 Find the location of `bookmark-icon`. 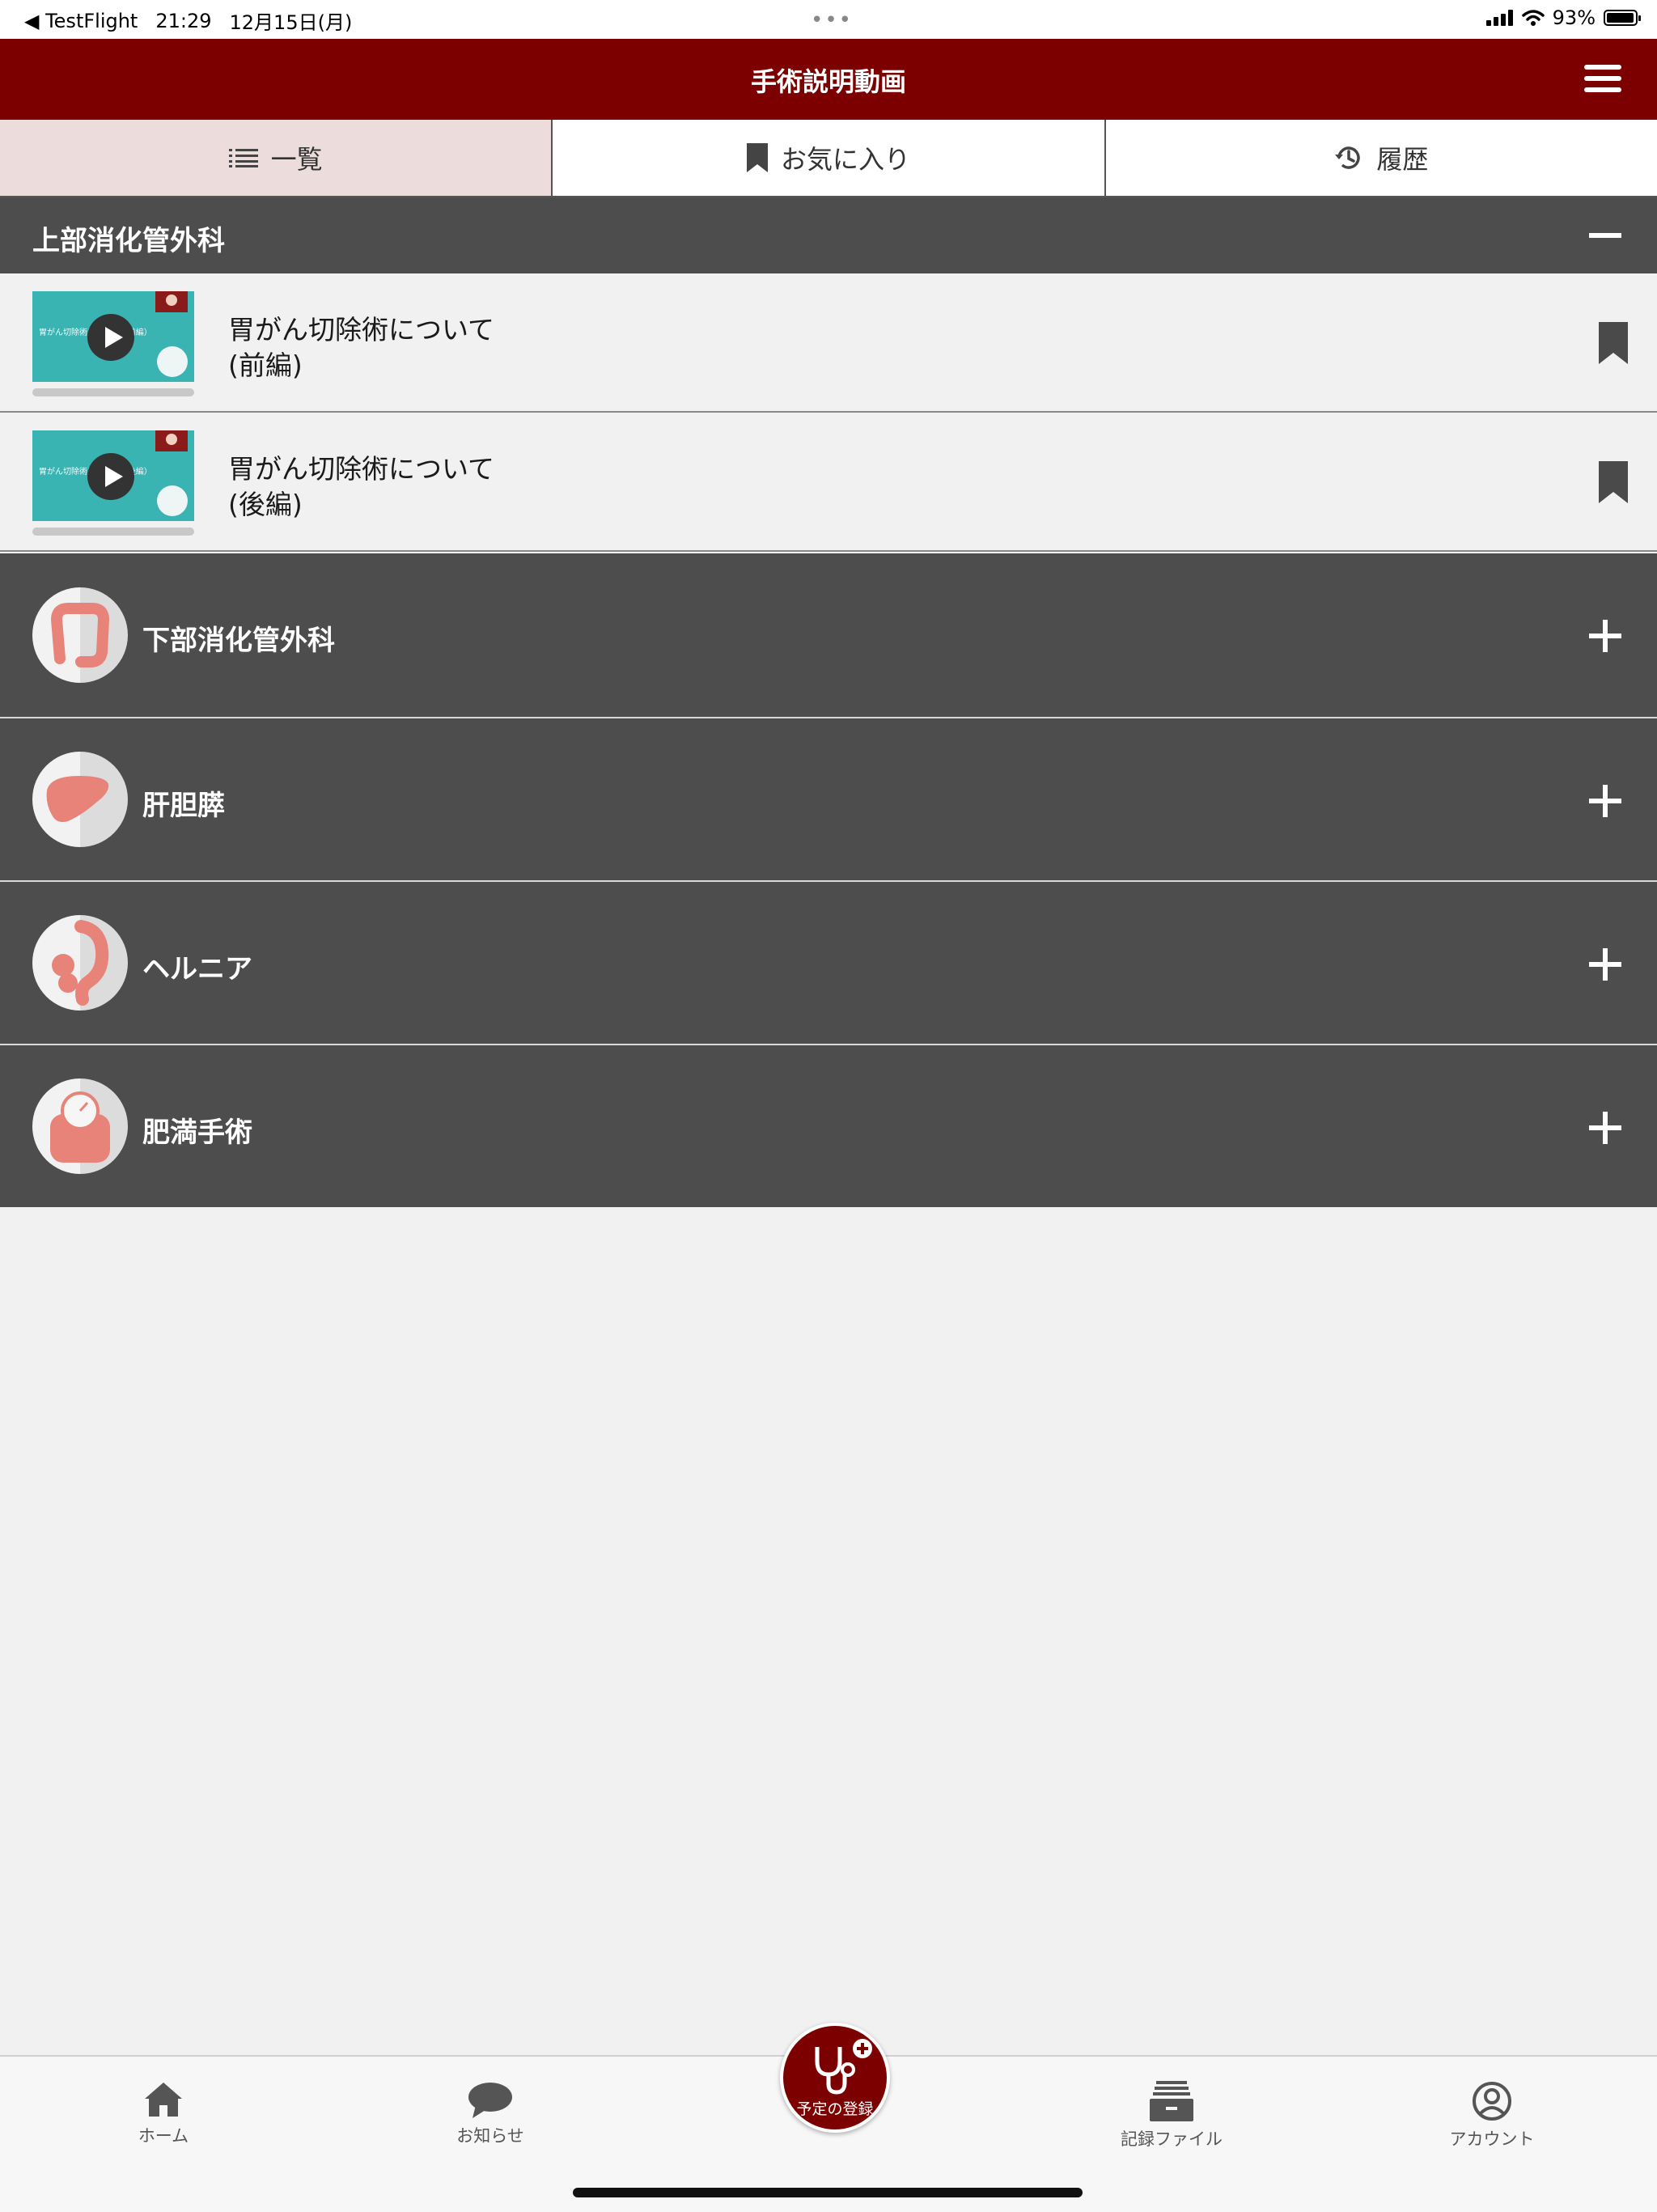

bookmark-icon is located at coordinates (757, 157).